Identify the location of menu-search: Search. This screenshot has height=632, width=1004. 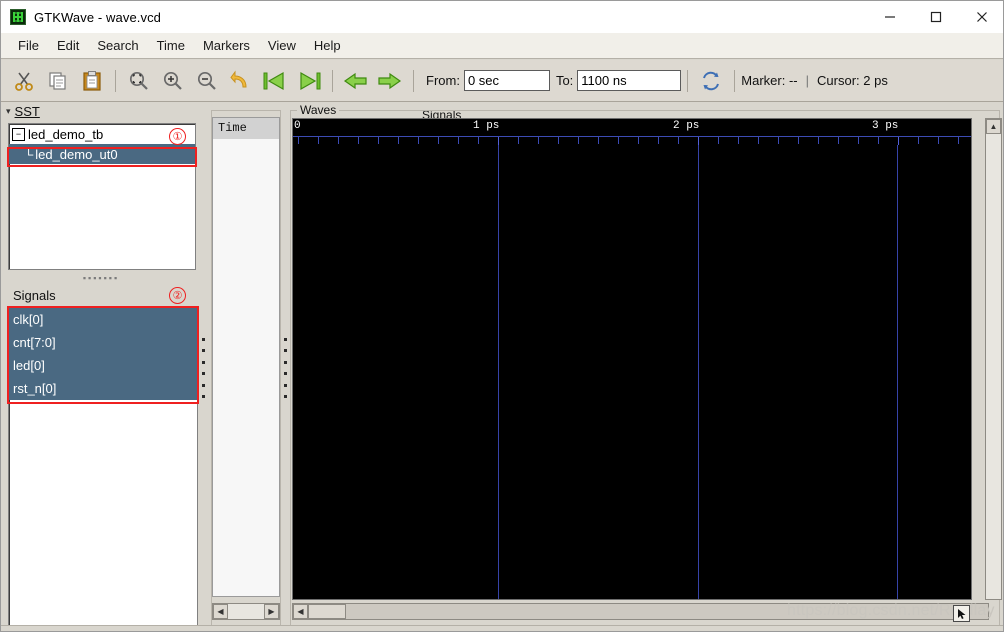
(117, 45).